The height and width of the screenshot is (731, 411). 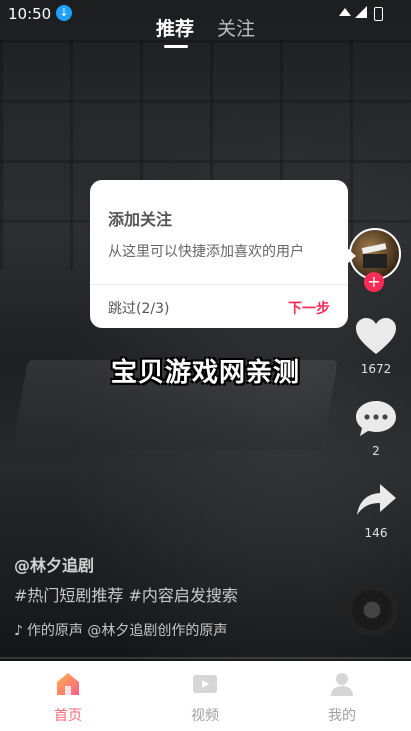 What do you see at coordinates (342, 716) in the screenshot?
I see `nav-profile-label: 我的` at bounding box center [342, 716].